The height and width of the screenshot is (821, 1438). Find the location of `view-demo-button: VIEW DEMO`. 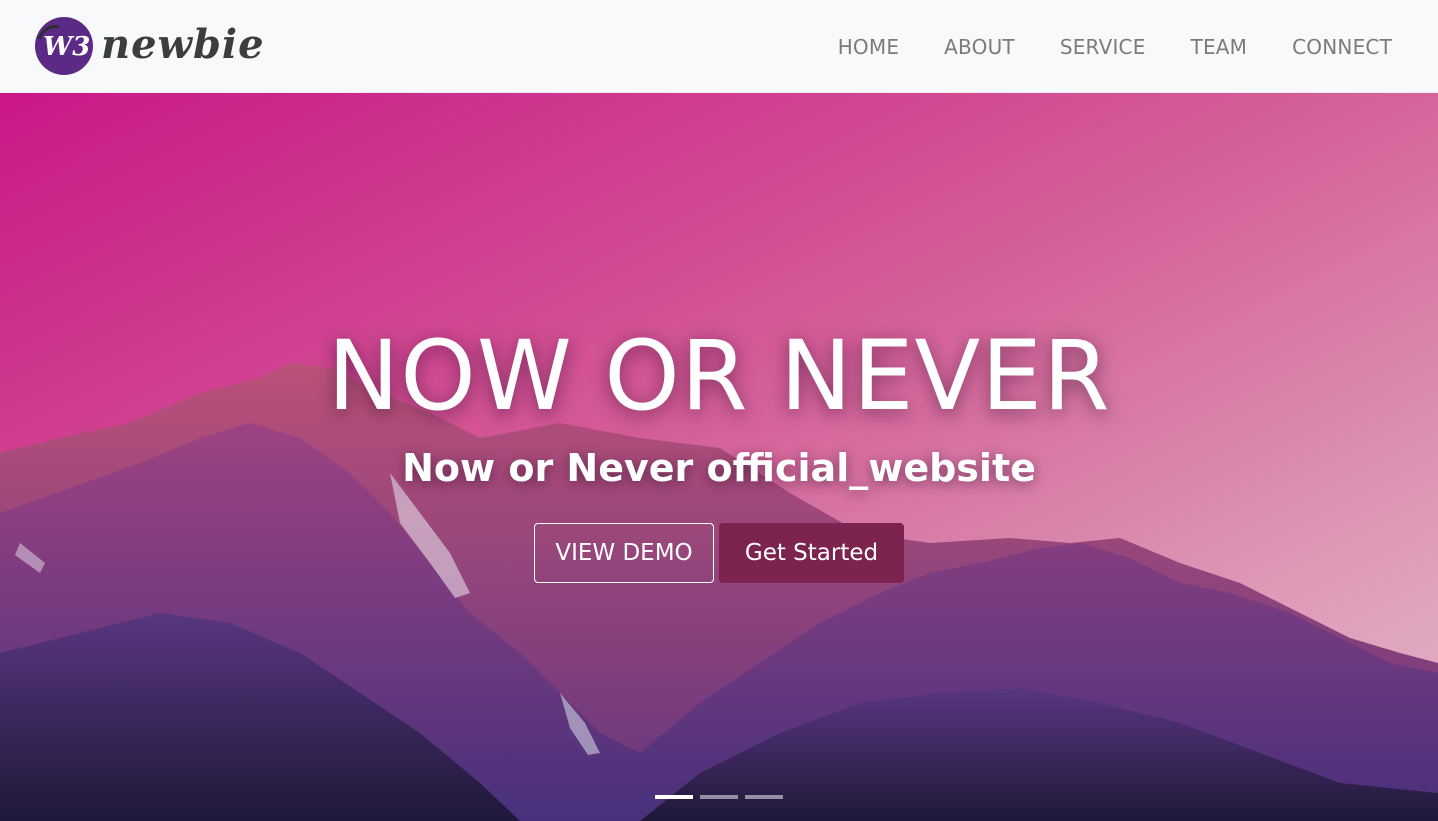

view-demo-button: VIEW DEMO is located at coordinates (624, 553).